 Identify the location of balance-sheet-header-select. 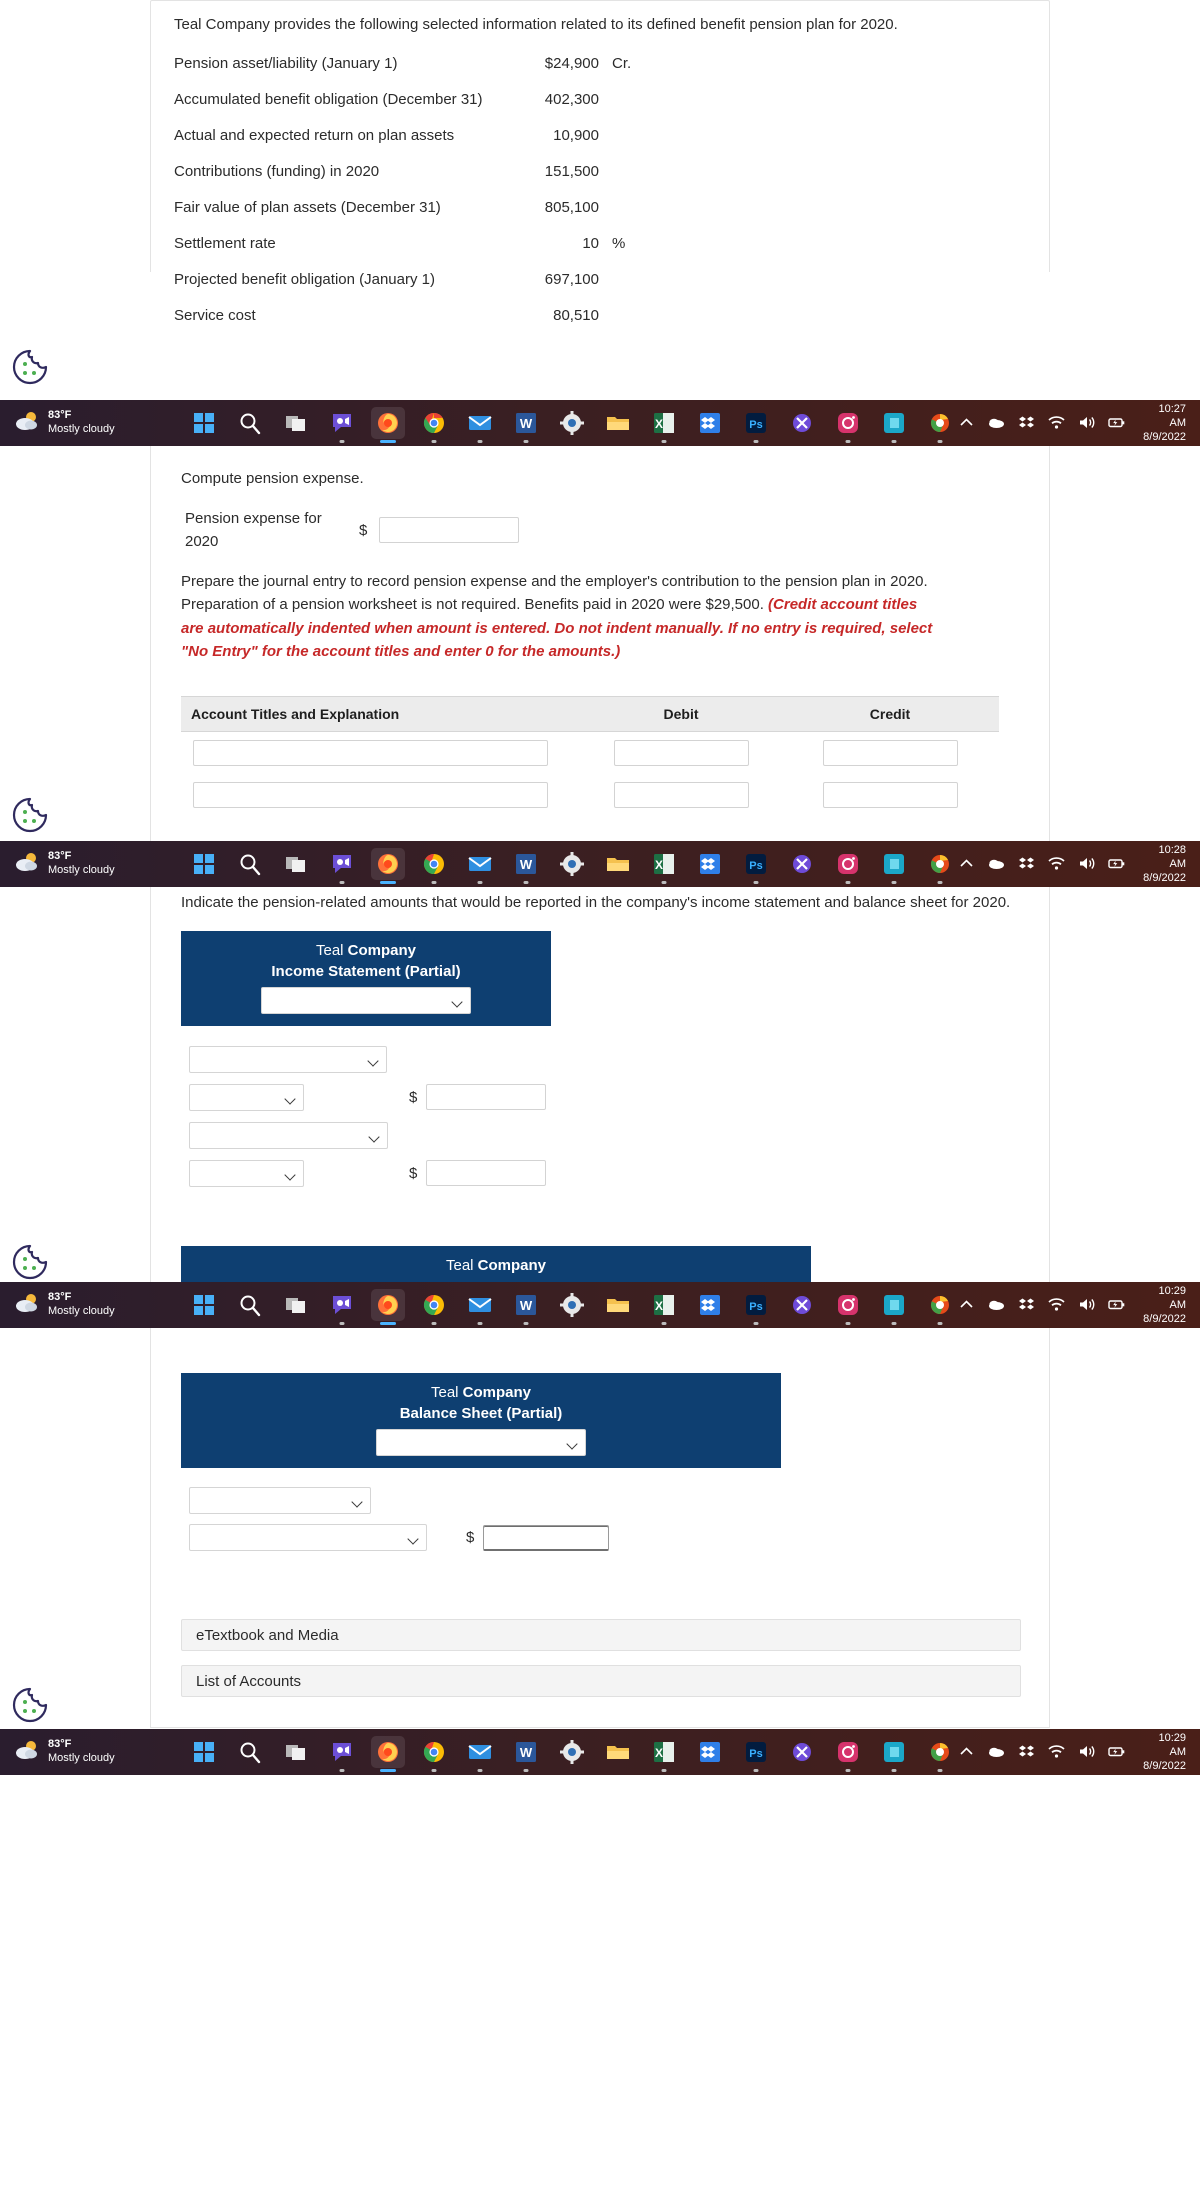
(481, 1442).